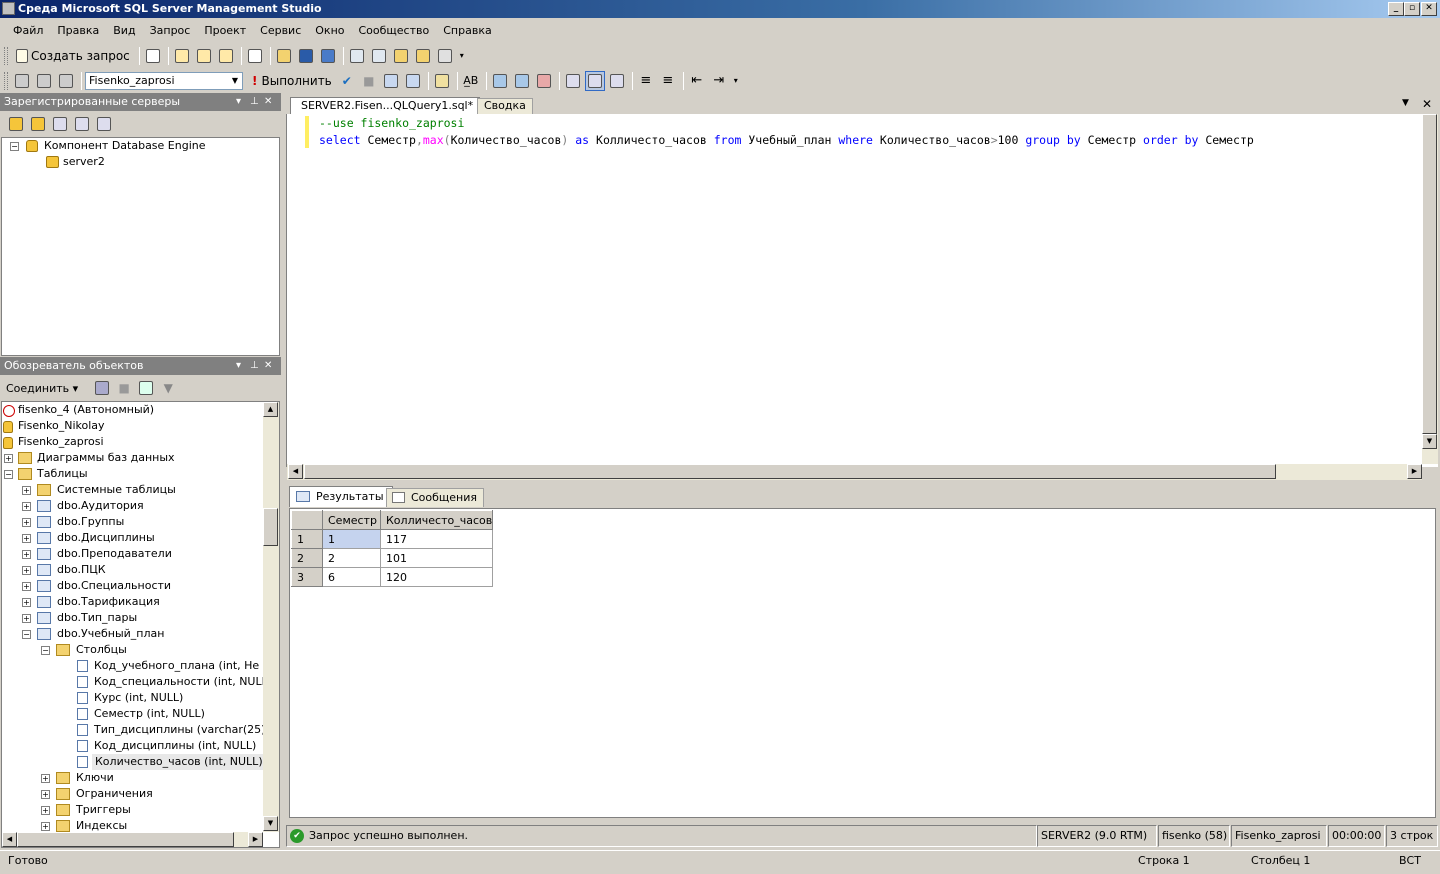  I want to click on menu-query: Запрос, so click(170, 30).